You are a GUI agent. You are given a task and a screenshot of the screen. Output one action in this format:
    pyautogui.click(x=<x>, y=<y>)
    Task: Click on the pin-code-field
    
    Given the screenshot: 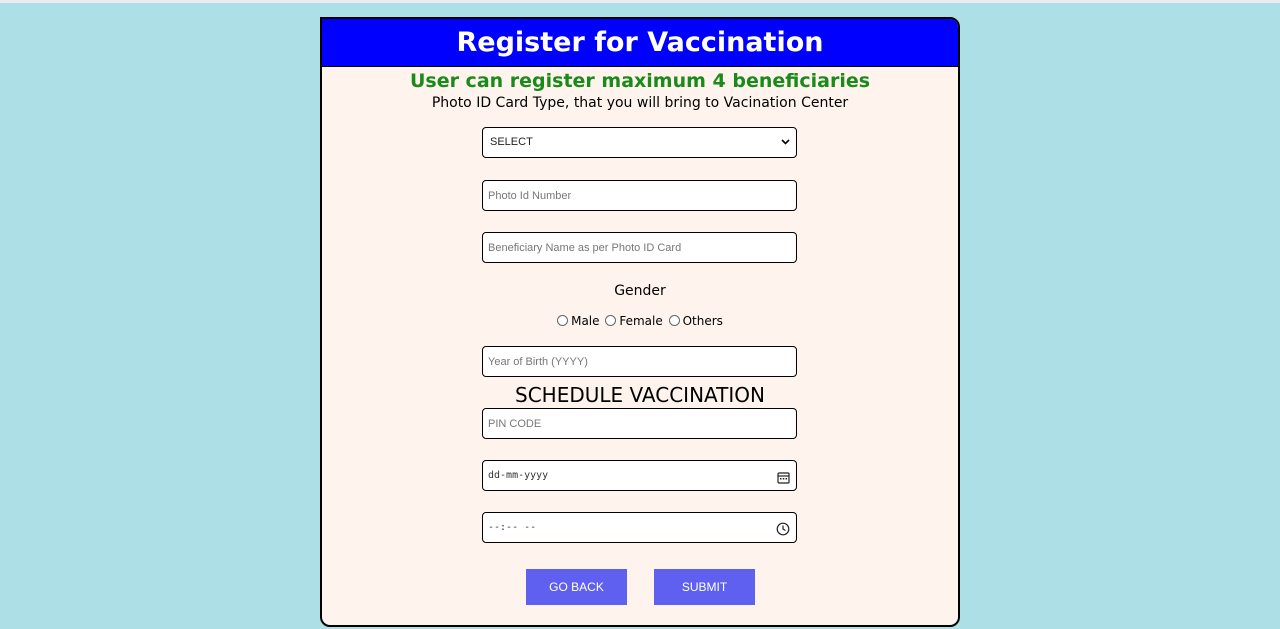 What is the action you would take?
    pyautogui.click(x=639, y=423)
    